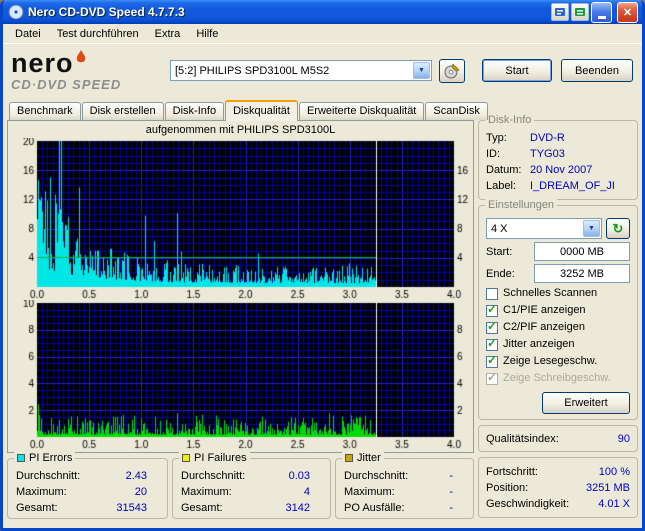 The height and width of the screenshot is (531, 645). I want to click on jitter-checkbox, so click(492, 344).